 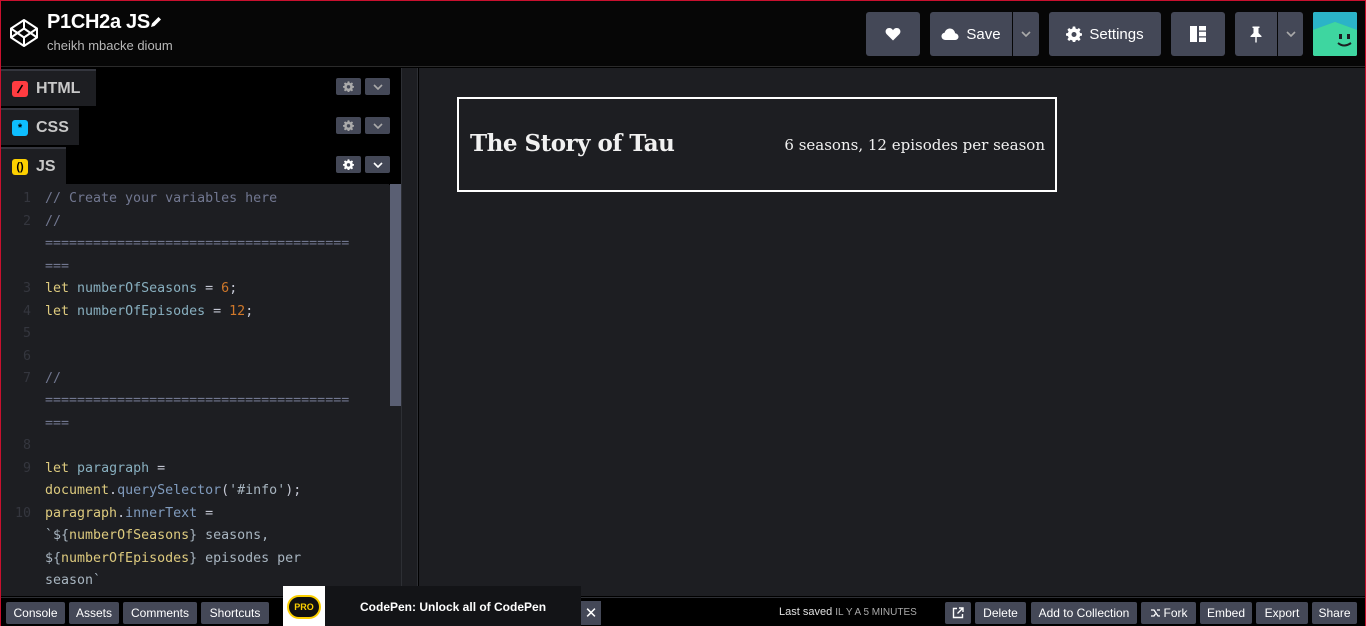 I want to click on last-saved-status: Last saved IL Y A 5 MINUTES, so click(x=848, y=612).